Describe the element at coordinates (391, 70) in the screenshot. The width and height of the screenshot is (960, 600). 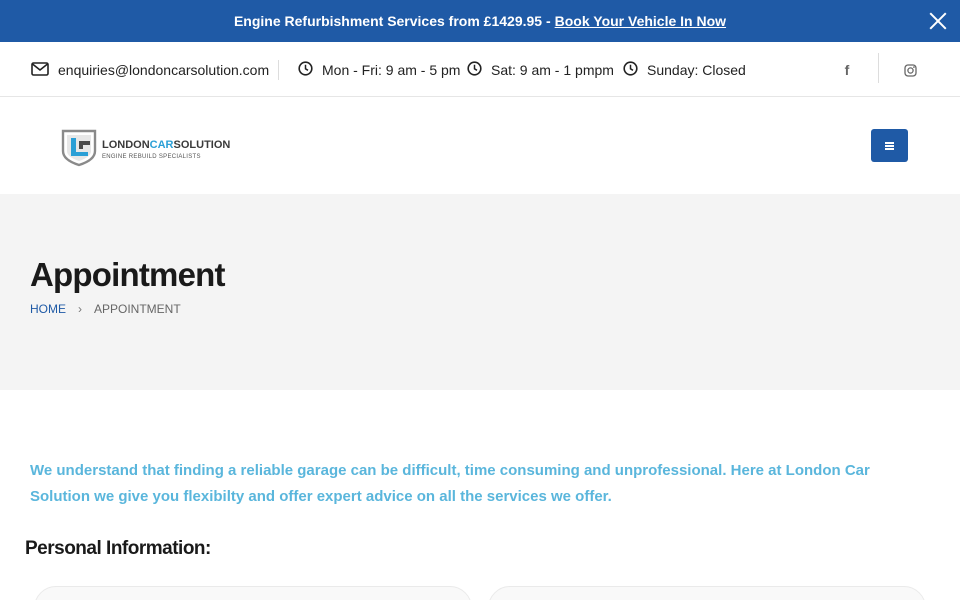
I see `weekday-hours-text: Mon - Fri: 9 am - 5 pm` at that location.